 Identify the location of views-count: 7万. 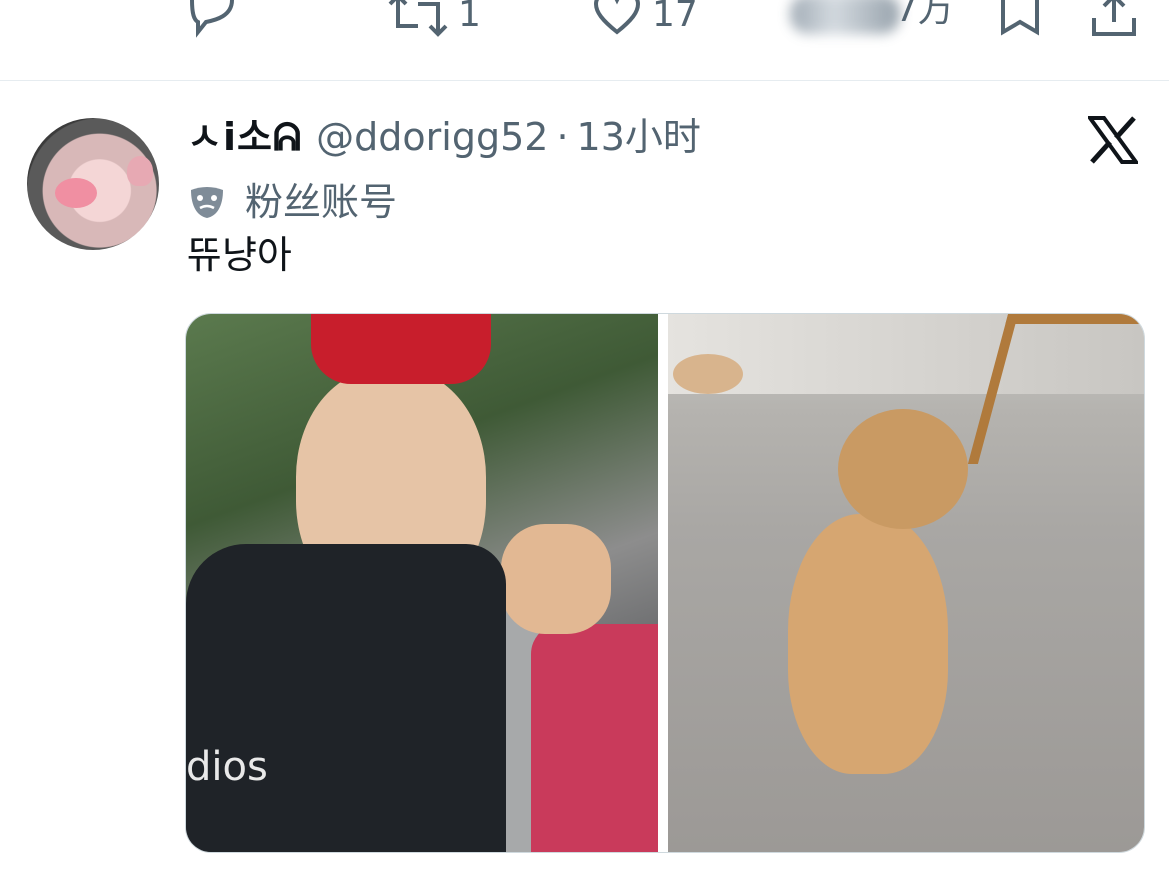
(924, 15).